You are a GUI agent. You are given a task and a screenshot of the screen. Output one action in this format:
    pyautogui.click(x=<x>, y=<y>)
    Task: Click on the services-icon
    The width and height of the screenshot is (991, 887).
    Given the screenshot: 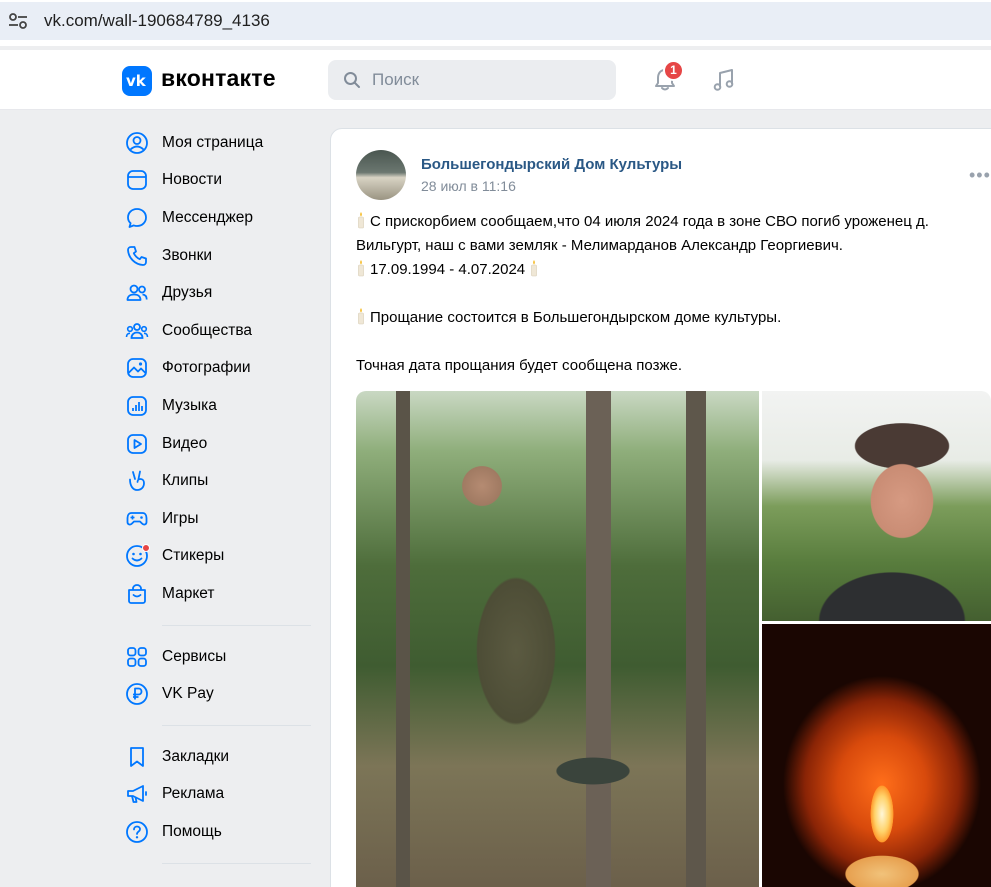 What is the action you would take?
    pyautogui.click(x=137, y=656)
    